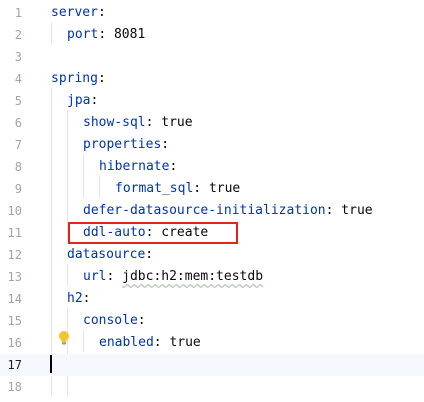  Describe the element at coordinates (110, 320) in the screenshot. I see `yaml-key: console` at that location.